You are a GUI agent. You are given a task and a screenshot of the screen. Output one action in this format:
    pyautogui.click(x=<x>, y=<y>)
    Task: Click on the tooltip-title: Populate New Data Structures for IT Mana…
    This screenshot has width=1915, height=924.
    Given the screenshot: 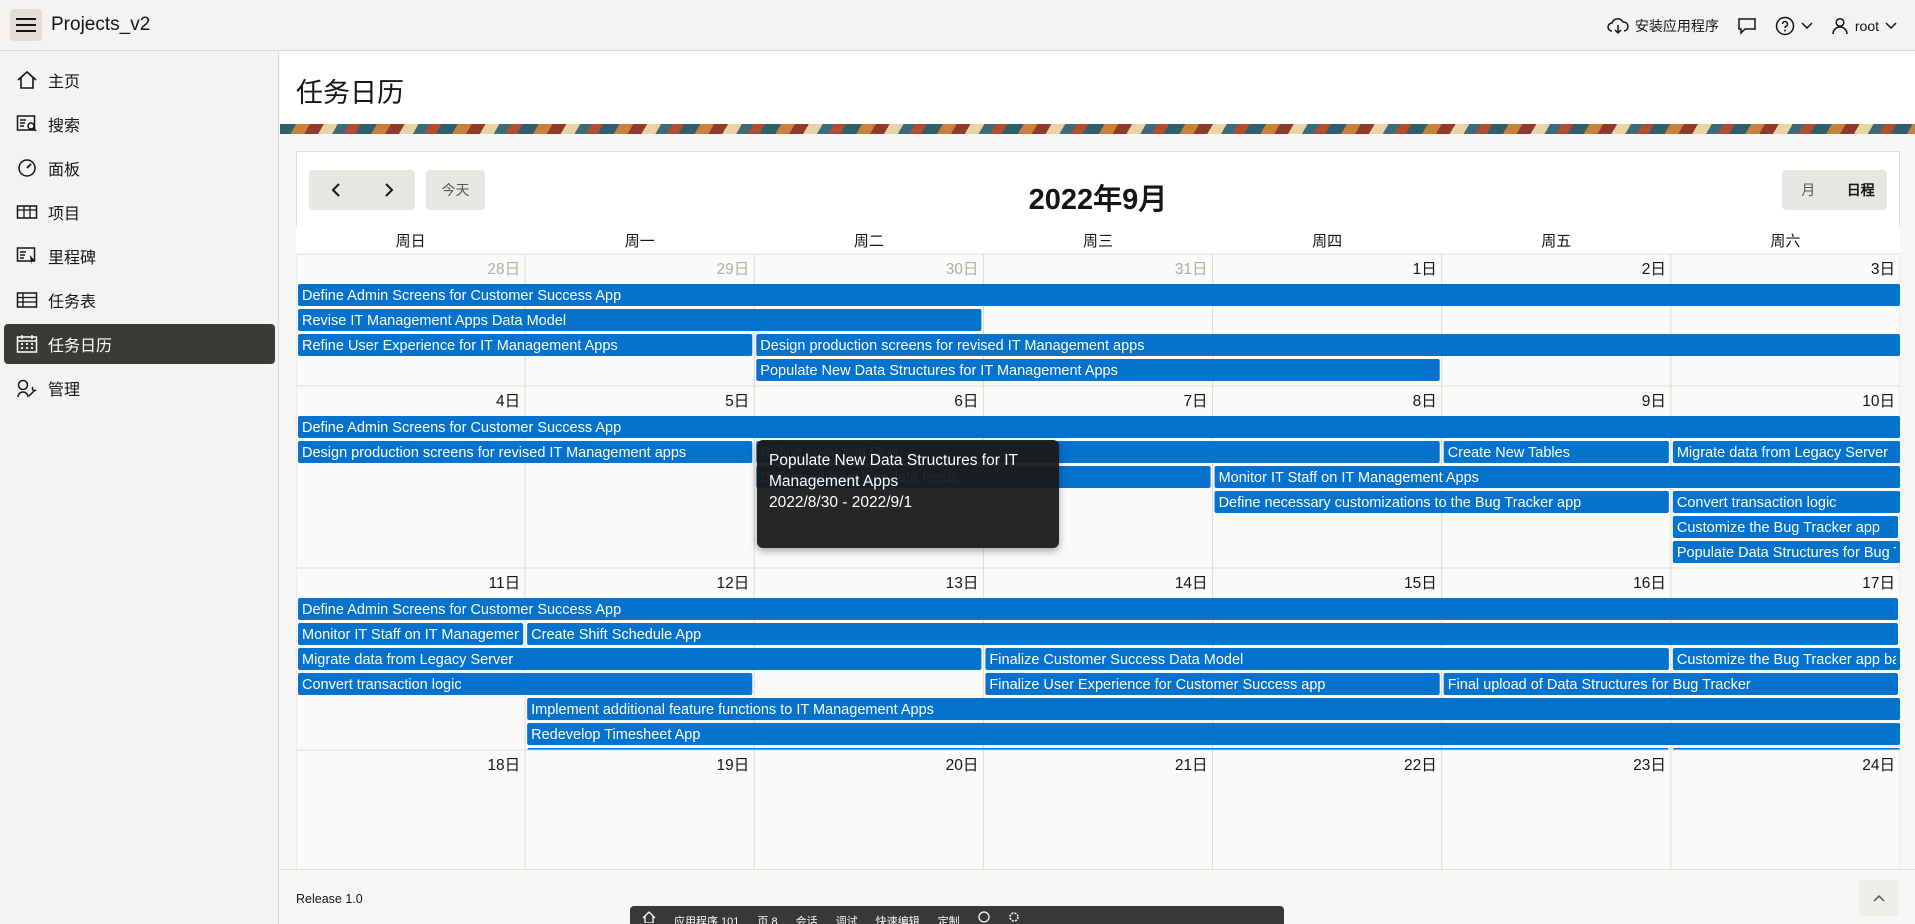 What is the action you would take?
    pyautogui.click(x=893, y=471)
    